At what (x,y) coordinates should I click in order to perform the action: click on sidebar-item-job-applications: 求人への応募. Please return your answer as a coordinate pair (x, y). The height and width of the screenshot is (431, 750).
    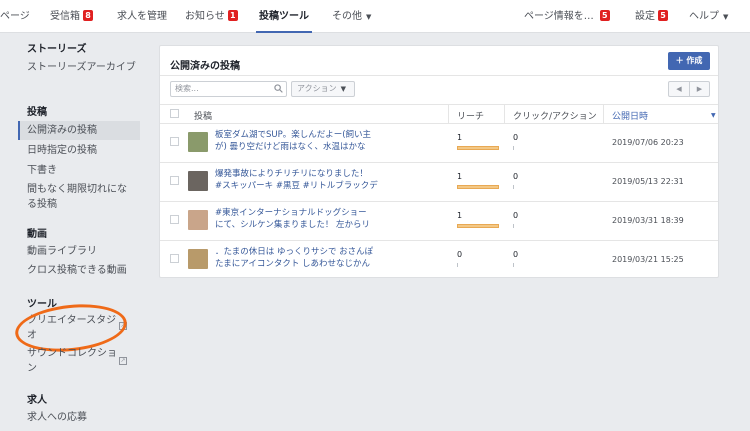
    Looking at the image, I should click on (57, 417).